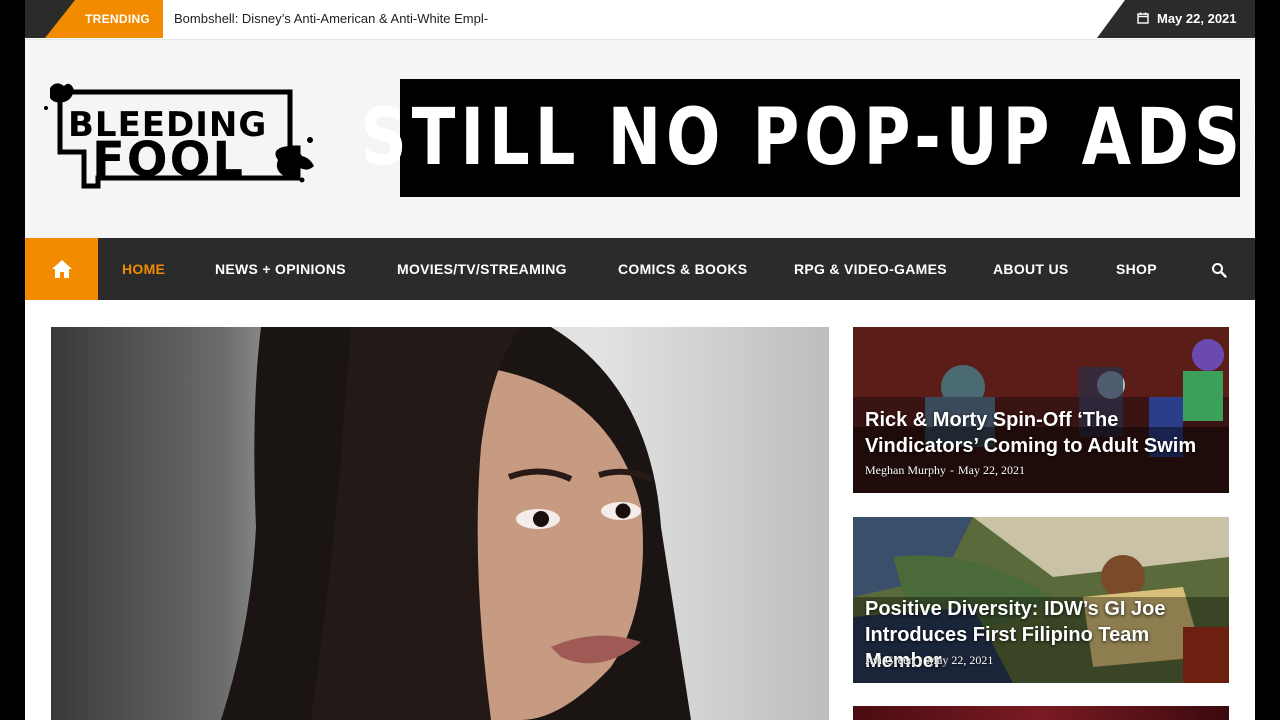 The height and width of the screenshot is (720, 1280). Describe the element at coordinates (905, 470) in the screenshot. I see `card-1-author: Meghan Murphy` at that location.